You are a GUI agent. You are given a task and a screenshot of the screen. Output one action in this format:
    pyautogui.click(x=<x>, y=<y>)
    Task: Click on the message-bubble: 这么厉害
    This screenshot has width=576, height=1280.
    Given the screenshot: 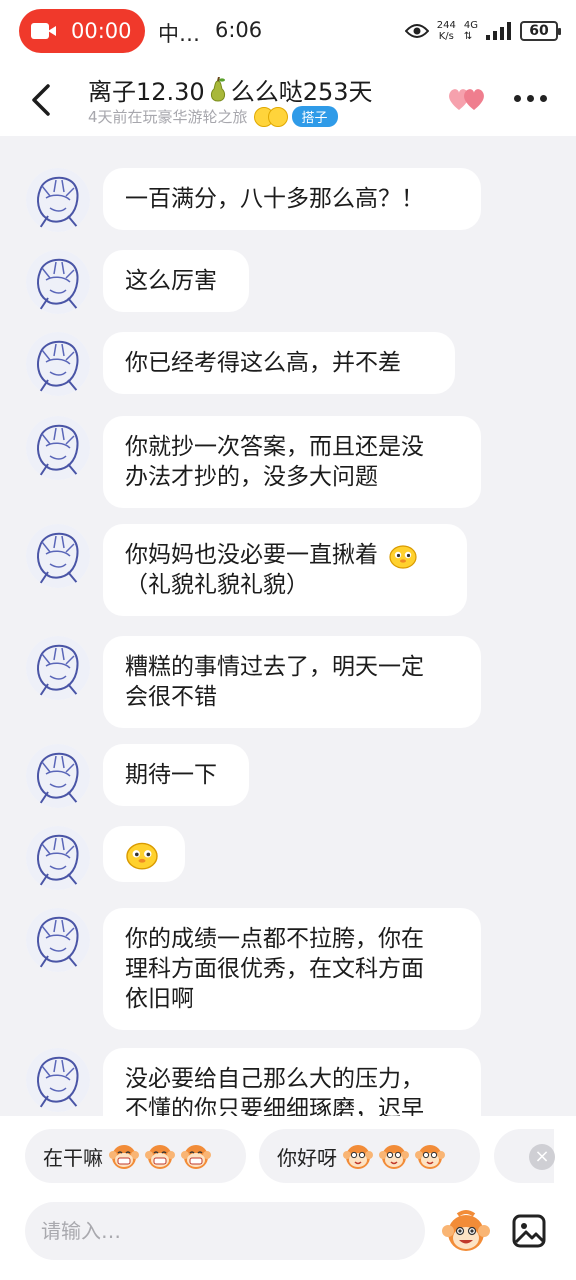 What is the action you would take?
    pyautogui.click(x=176, y=281)
    